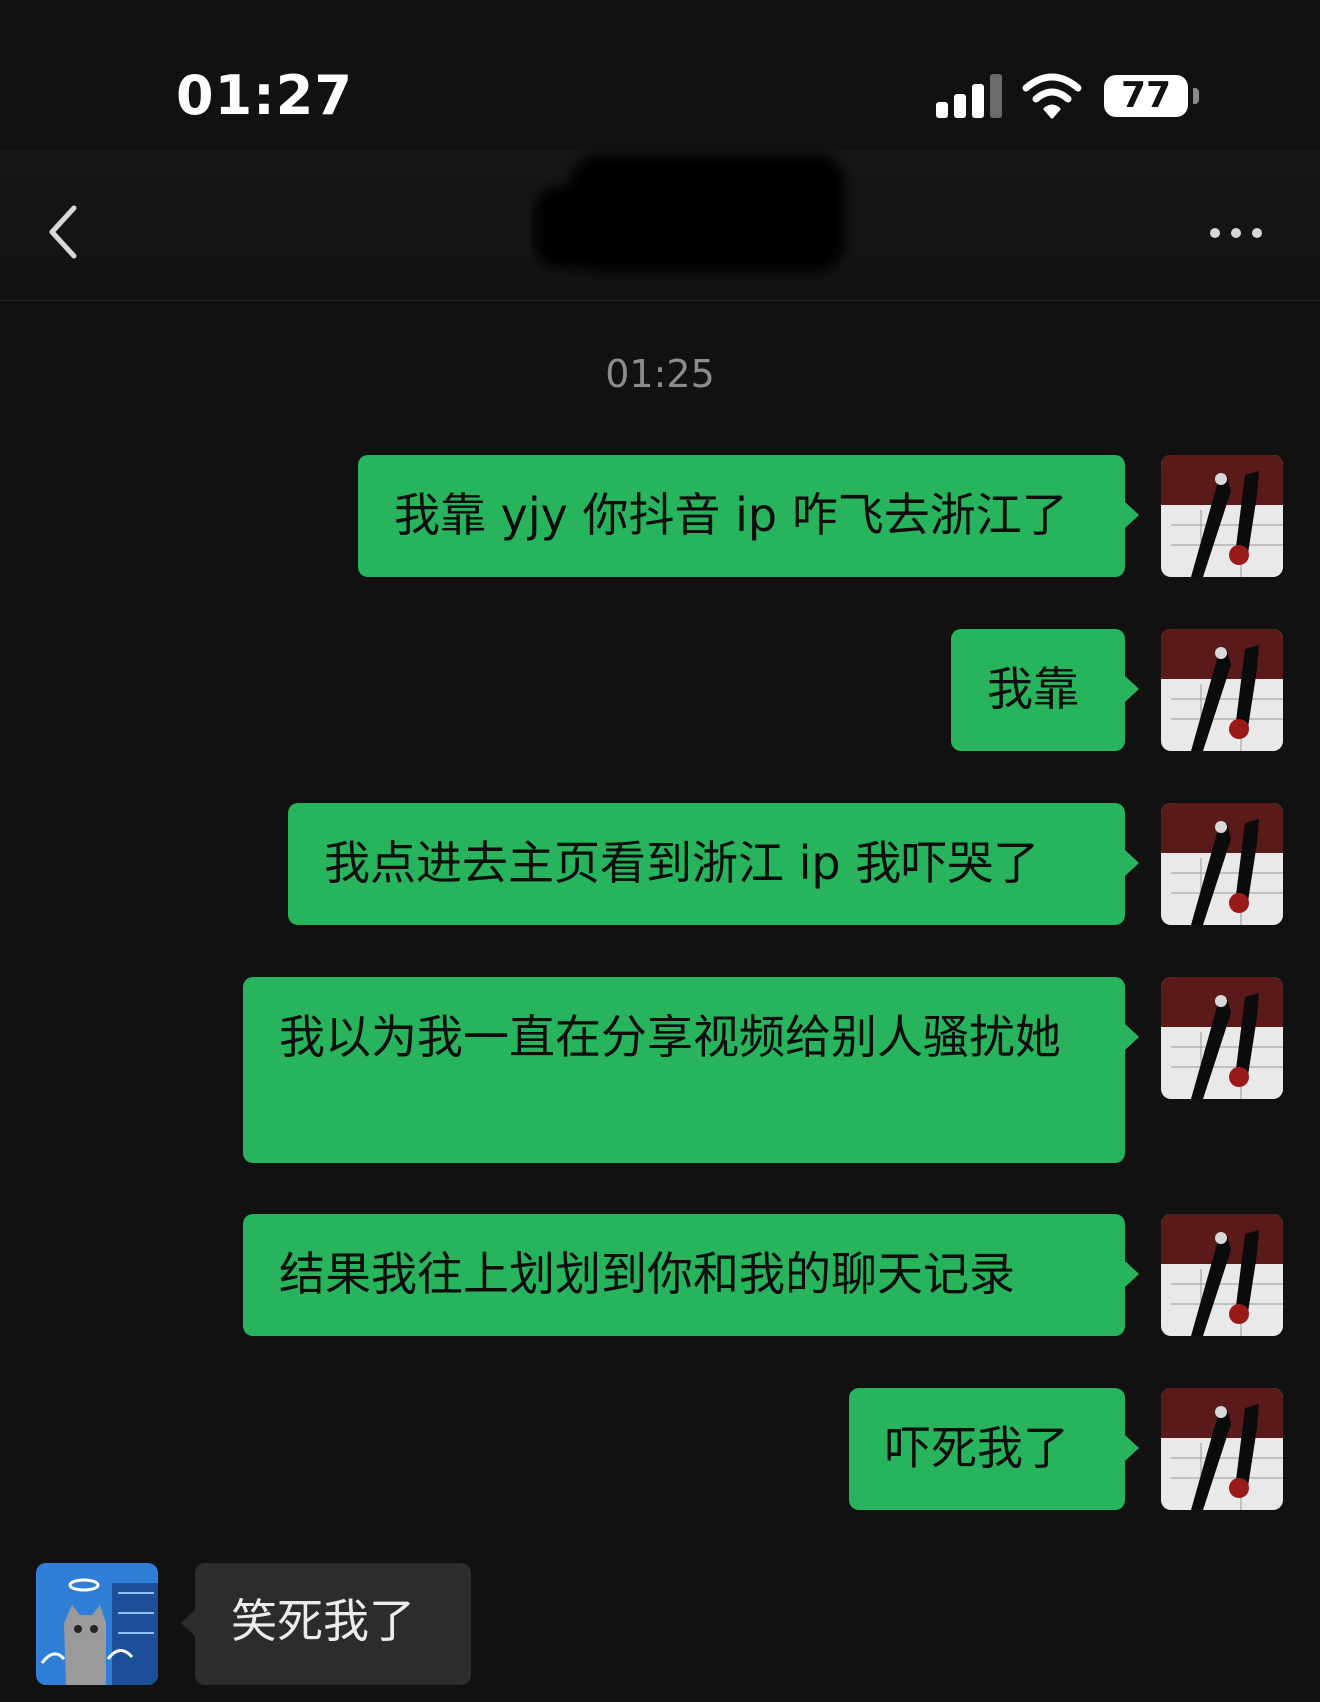 The width and height of the screenshot is (1320, 1702). Describe the element at coordinates (706, 864) in the screenshot. I see `outgoing-message-bubble: 我点进去主页看到浙江 ip 我吓哭了` at that location.